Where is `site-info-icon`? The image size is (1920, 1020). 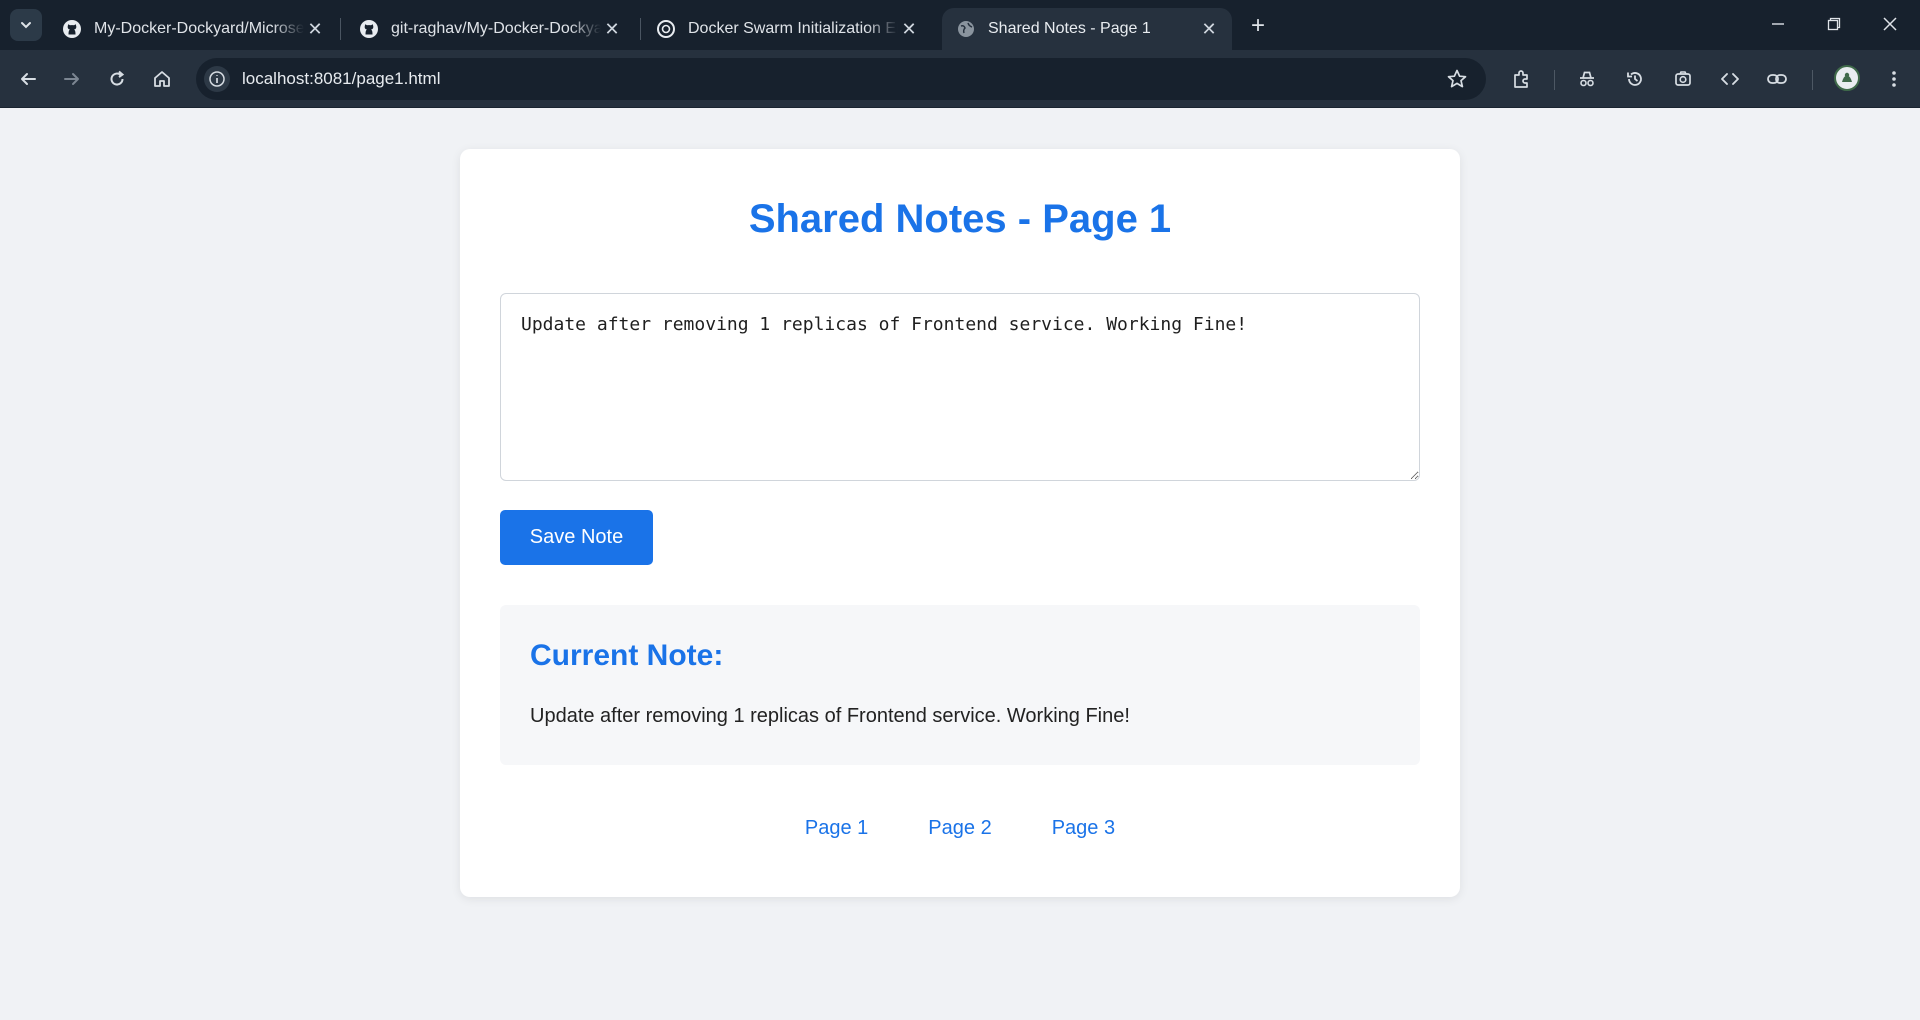 site-info-icon is located at coordinates (217, 79).